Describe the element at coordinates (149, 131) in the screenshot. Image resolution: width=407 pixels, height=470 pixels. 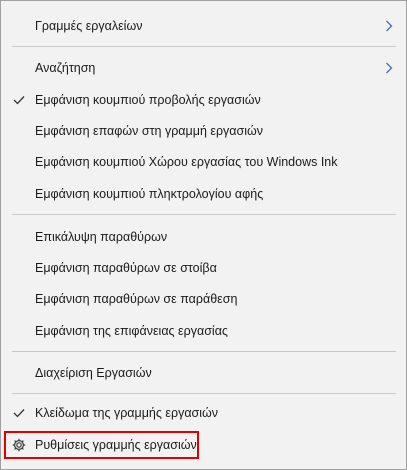
I see `menu-item-label: Εμφάνιση επαφών στη γραμμή εργασιών` at that location.